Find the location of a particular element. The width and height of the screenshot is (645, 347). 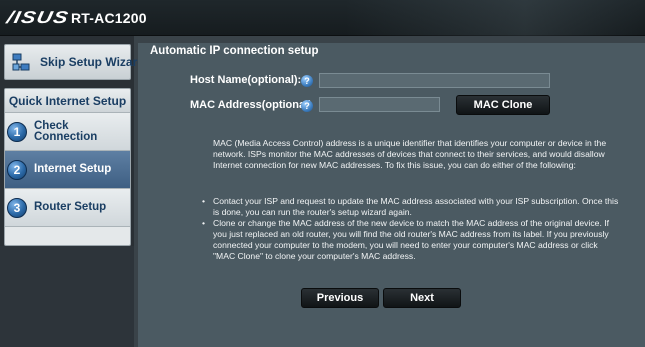

menu-title: Quick Internet Setup is located at coordinates (67, 101).